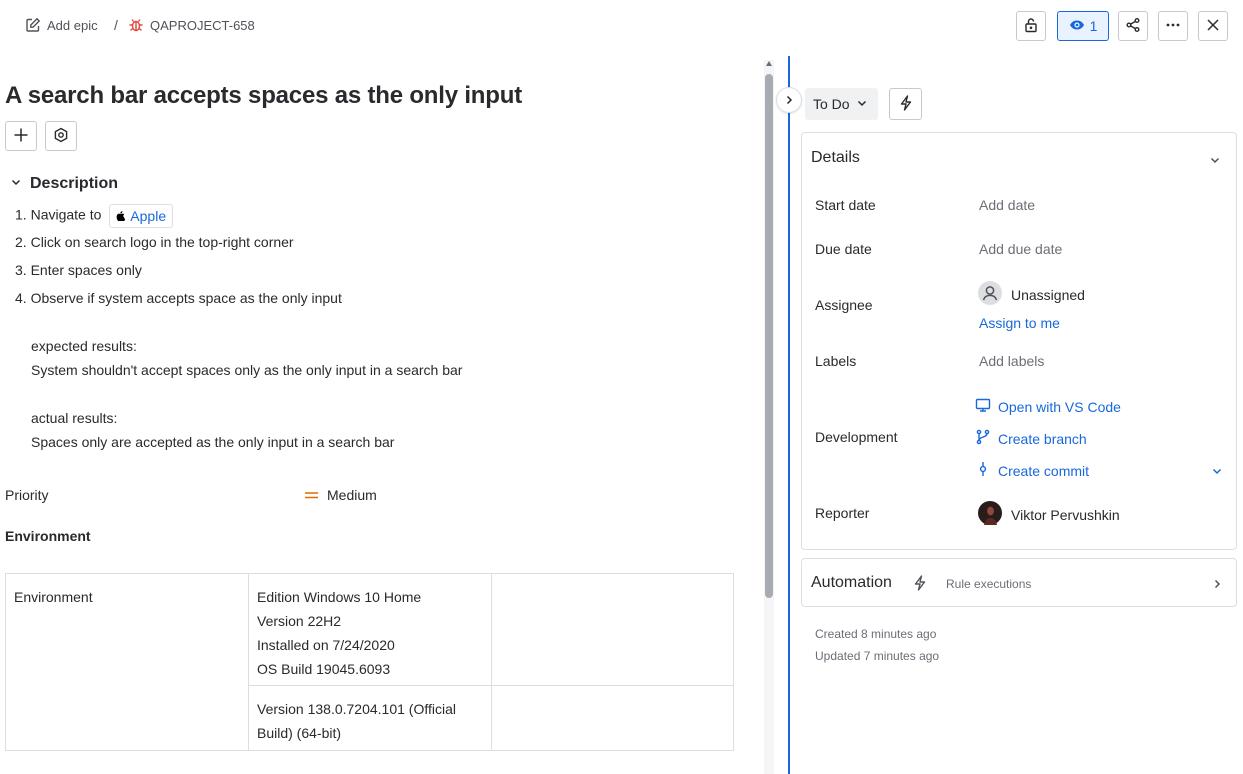 The image size is (1243, 774). What do you see at coordinates (1048, 294) in the screenshot?
I see `assignee-value: Unassigned` at bounding box center [1048, 294].